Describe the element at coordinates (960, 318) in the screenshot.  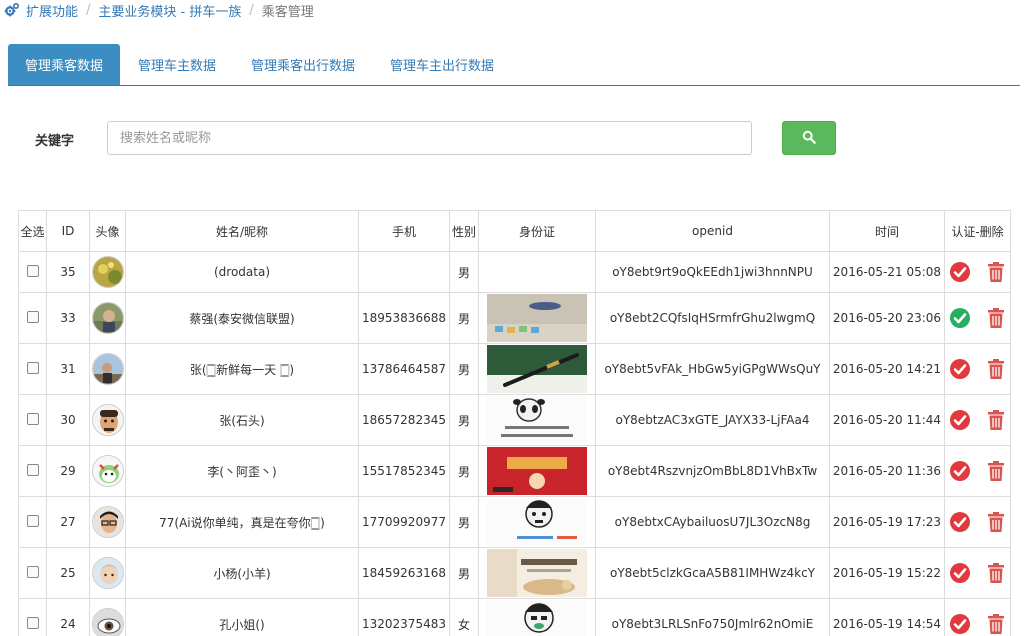
I see `verified-icon` at that location.